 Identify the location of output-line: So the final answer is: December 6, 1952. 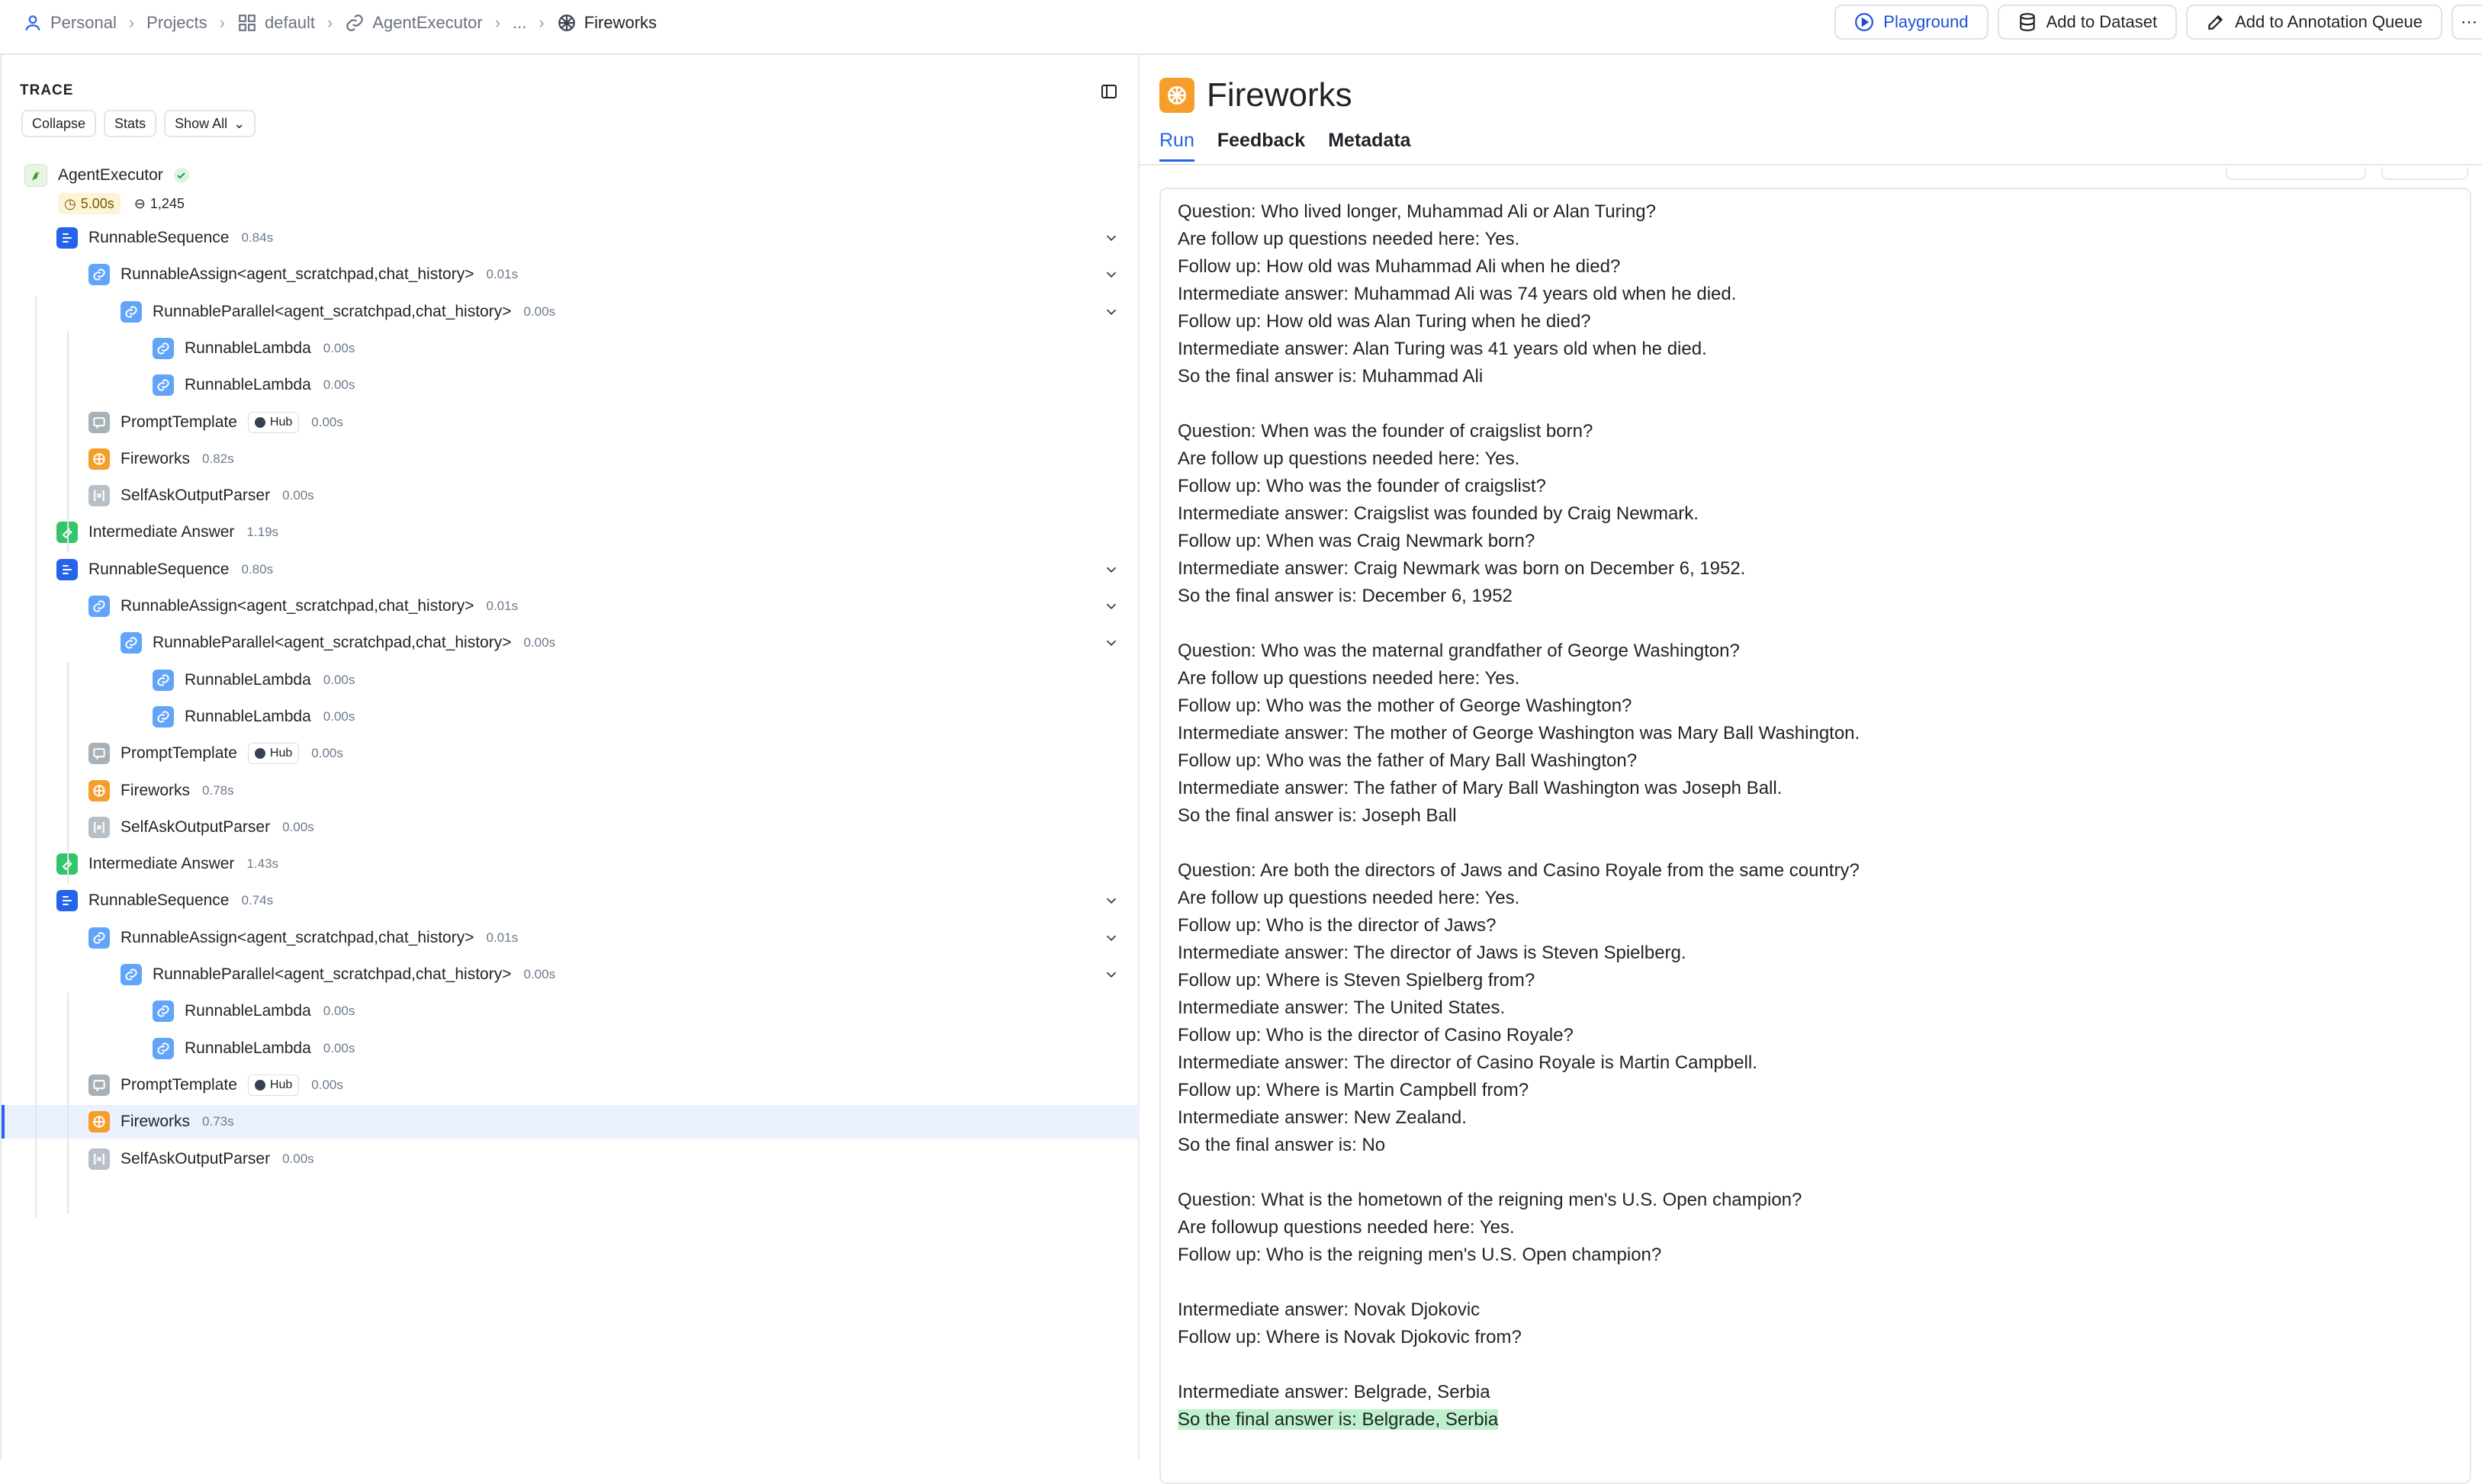
(1345, 596).